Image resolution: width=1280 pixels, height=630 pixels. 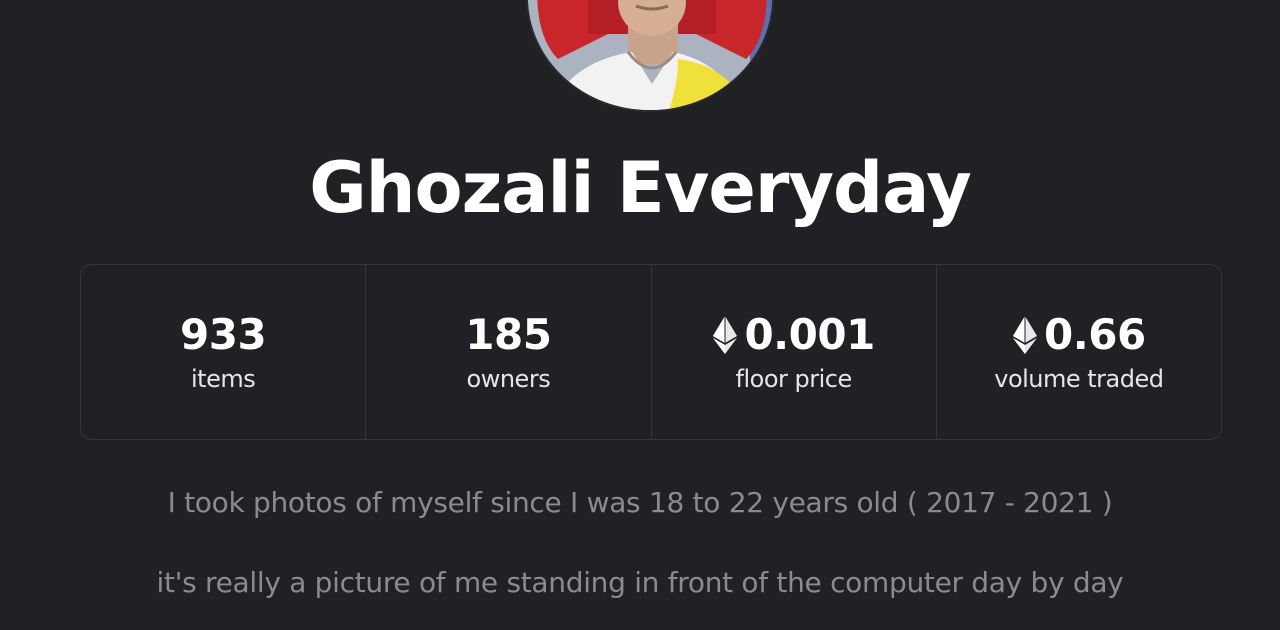 I want to click on stat-volume-traded-value: 0.66, so click(x=1079, y=335).